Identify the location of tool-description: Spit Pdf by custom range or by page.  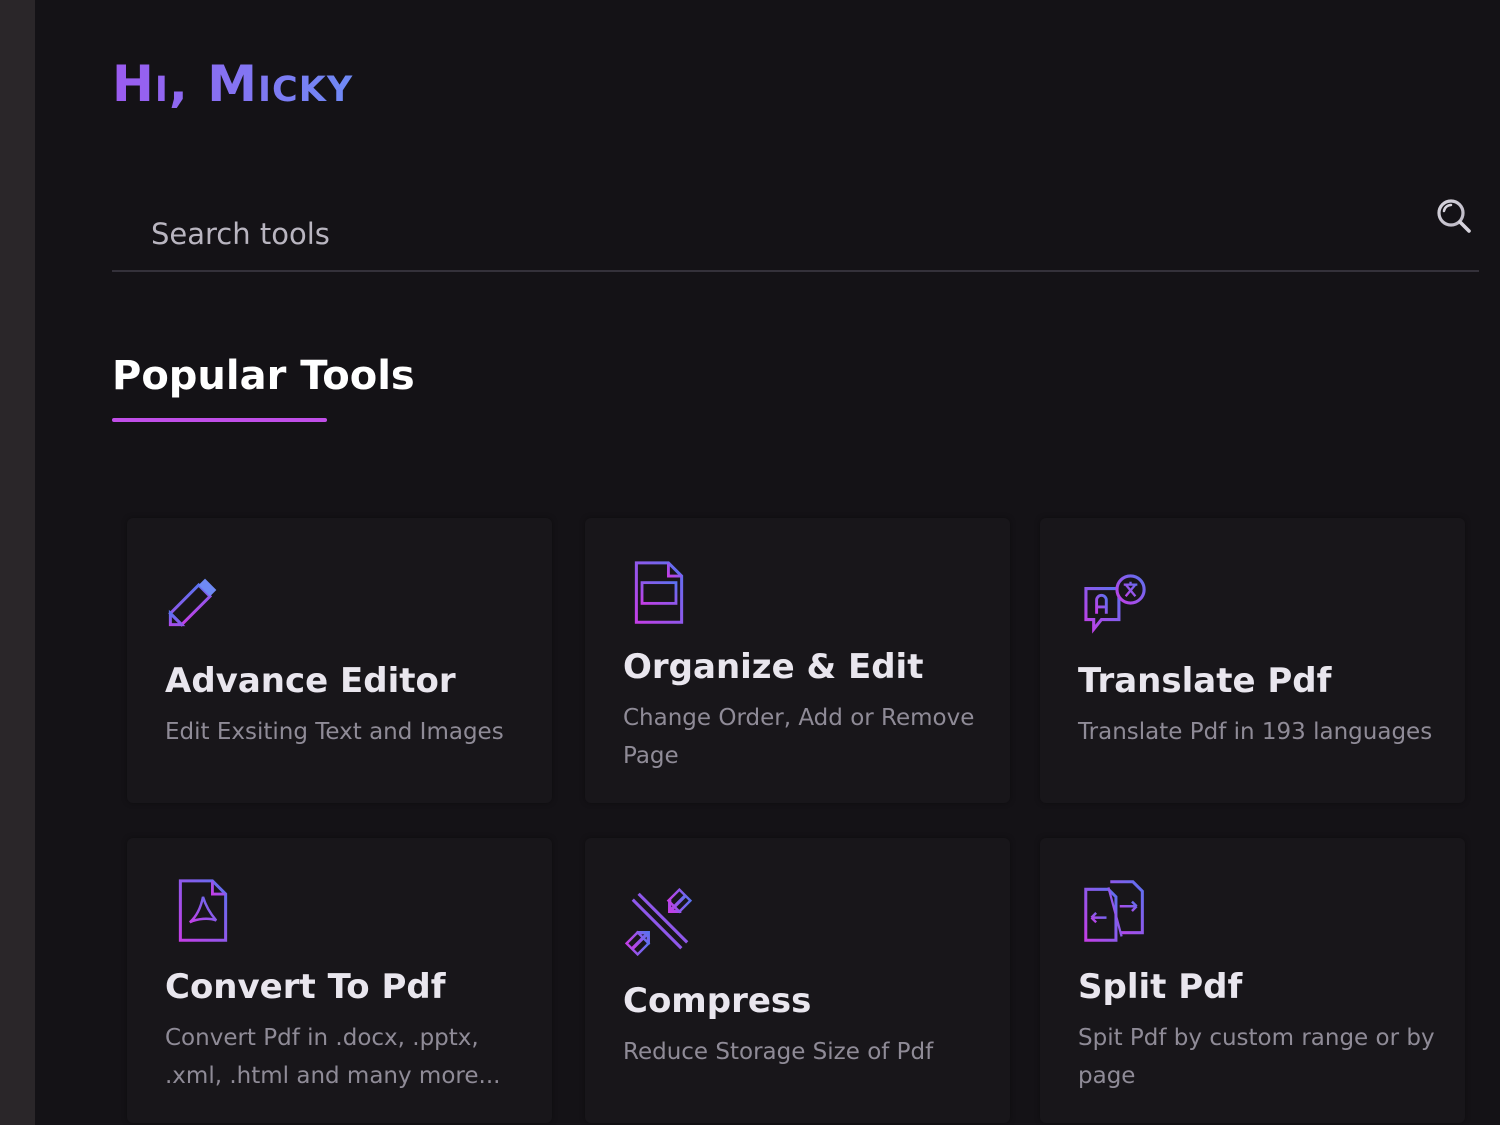
(1256, 1057).